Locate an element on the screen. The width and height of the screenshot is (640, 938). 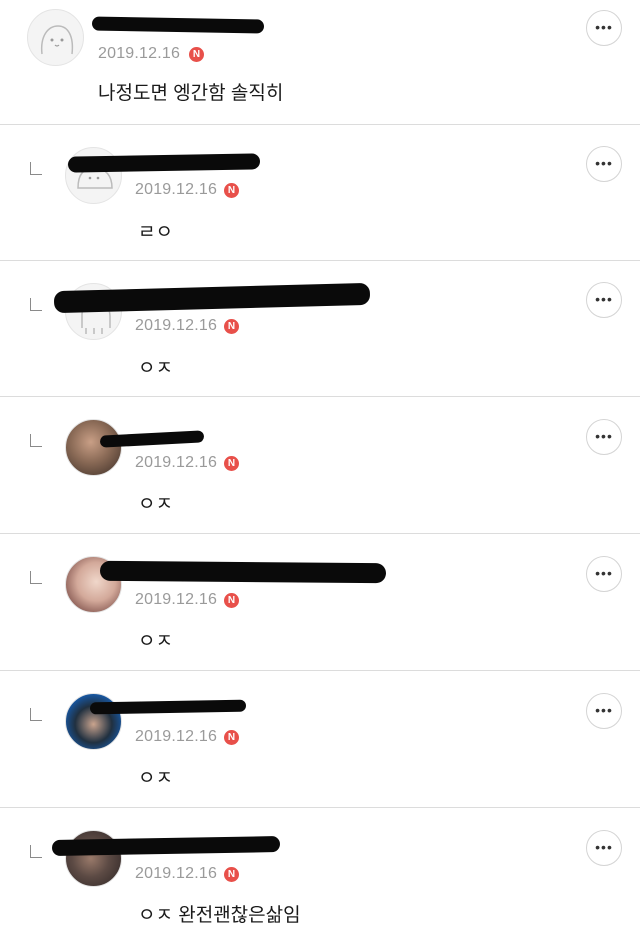
character-avatar-icon is located at coordinates (57, 40).